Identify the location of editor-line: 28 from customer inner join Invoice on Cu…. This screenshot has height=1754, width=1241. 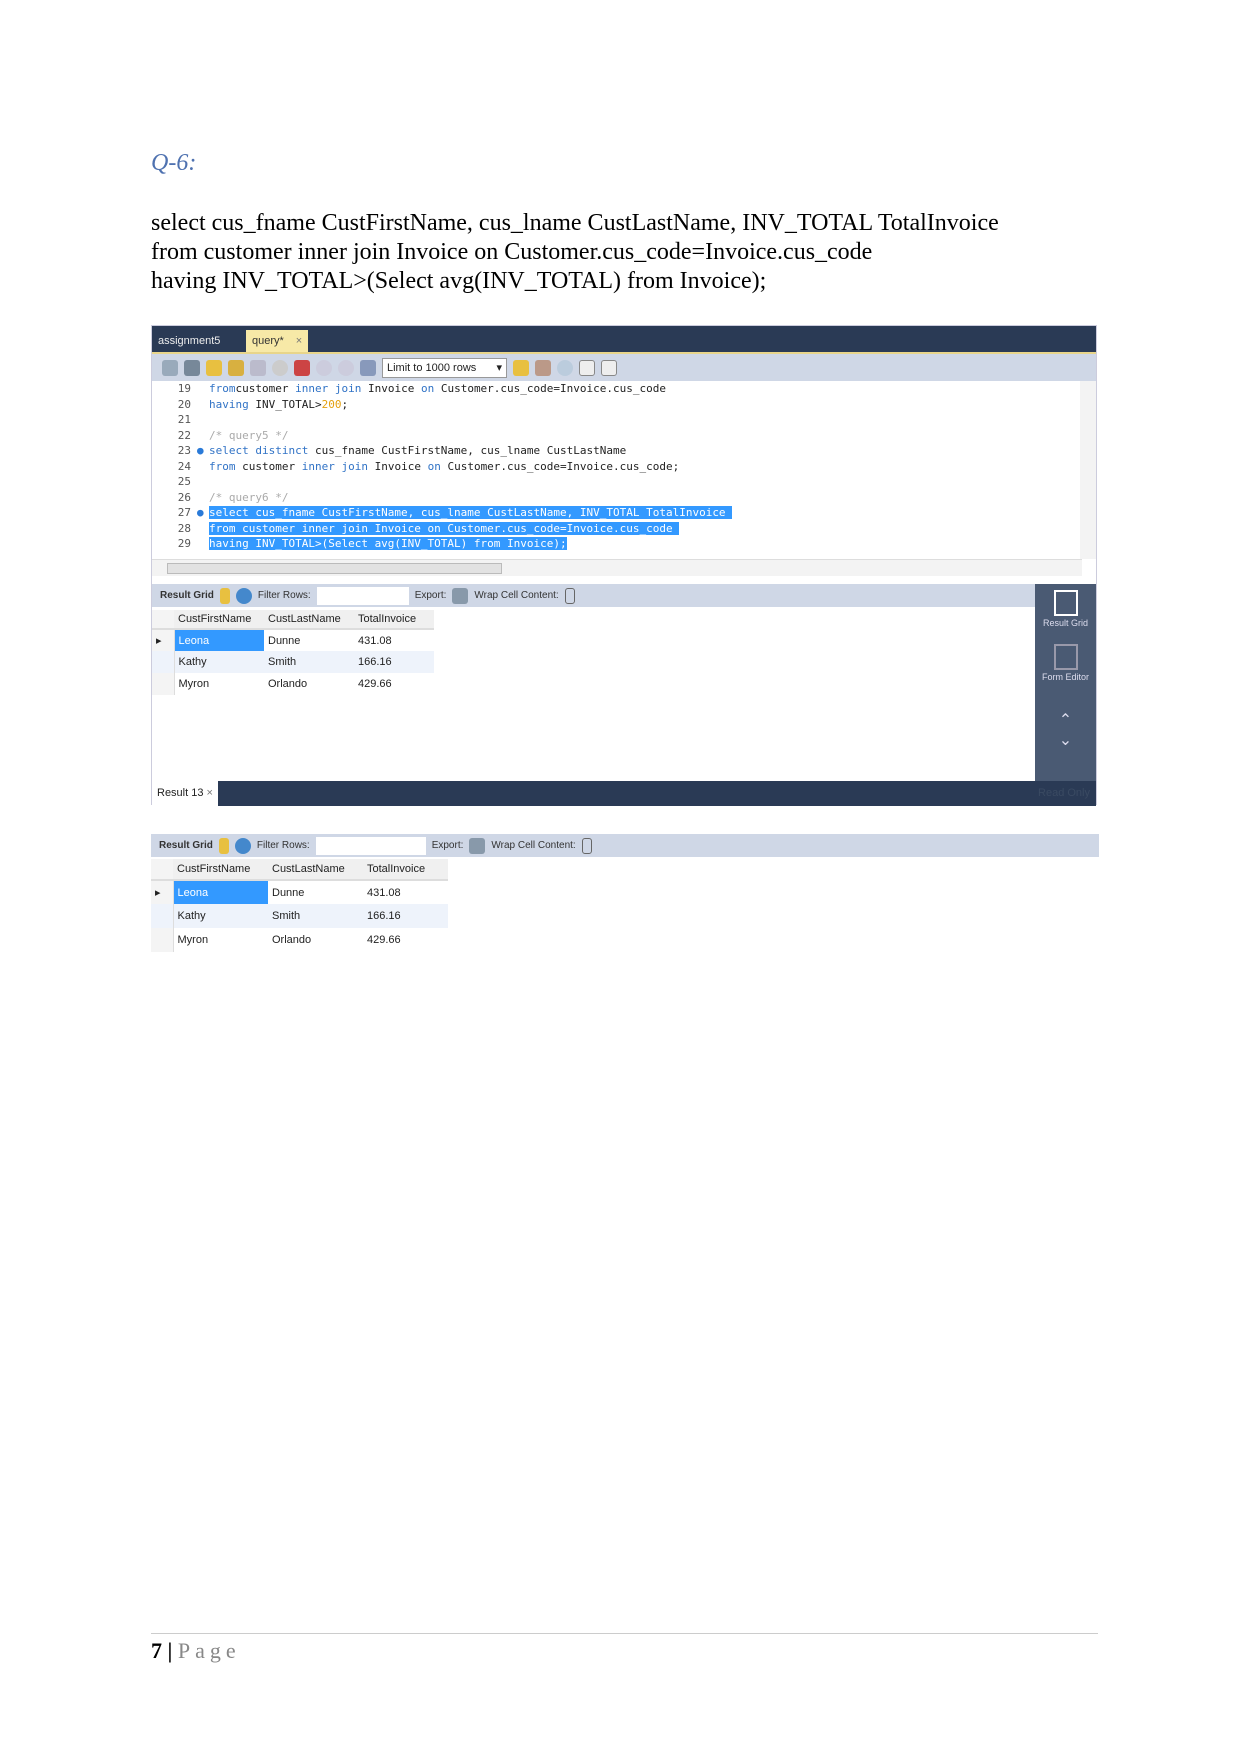
(617, 529).